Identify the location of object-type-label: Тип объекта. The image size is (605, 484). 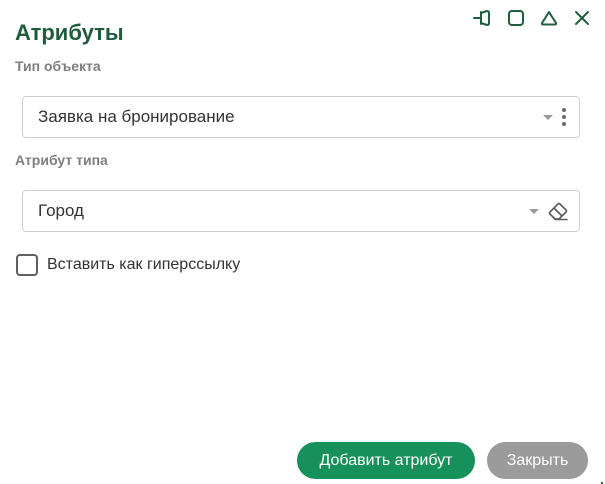
(58, 66).